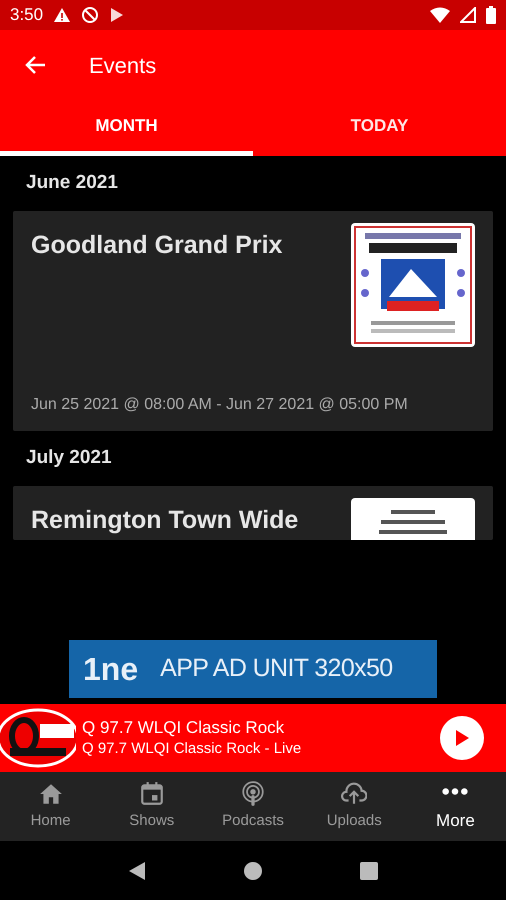 This screenshot has width=506, height=900. I want to click on ad-banner: 1ne APP AD UNIT 320x50, so click(253, 669).